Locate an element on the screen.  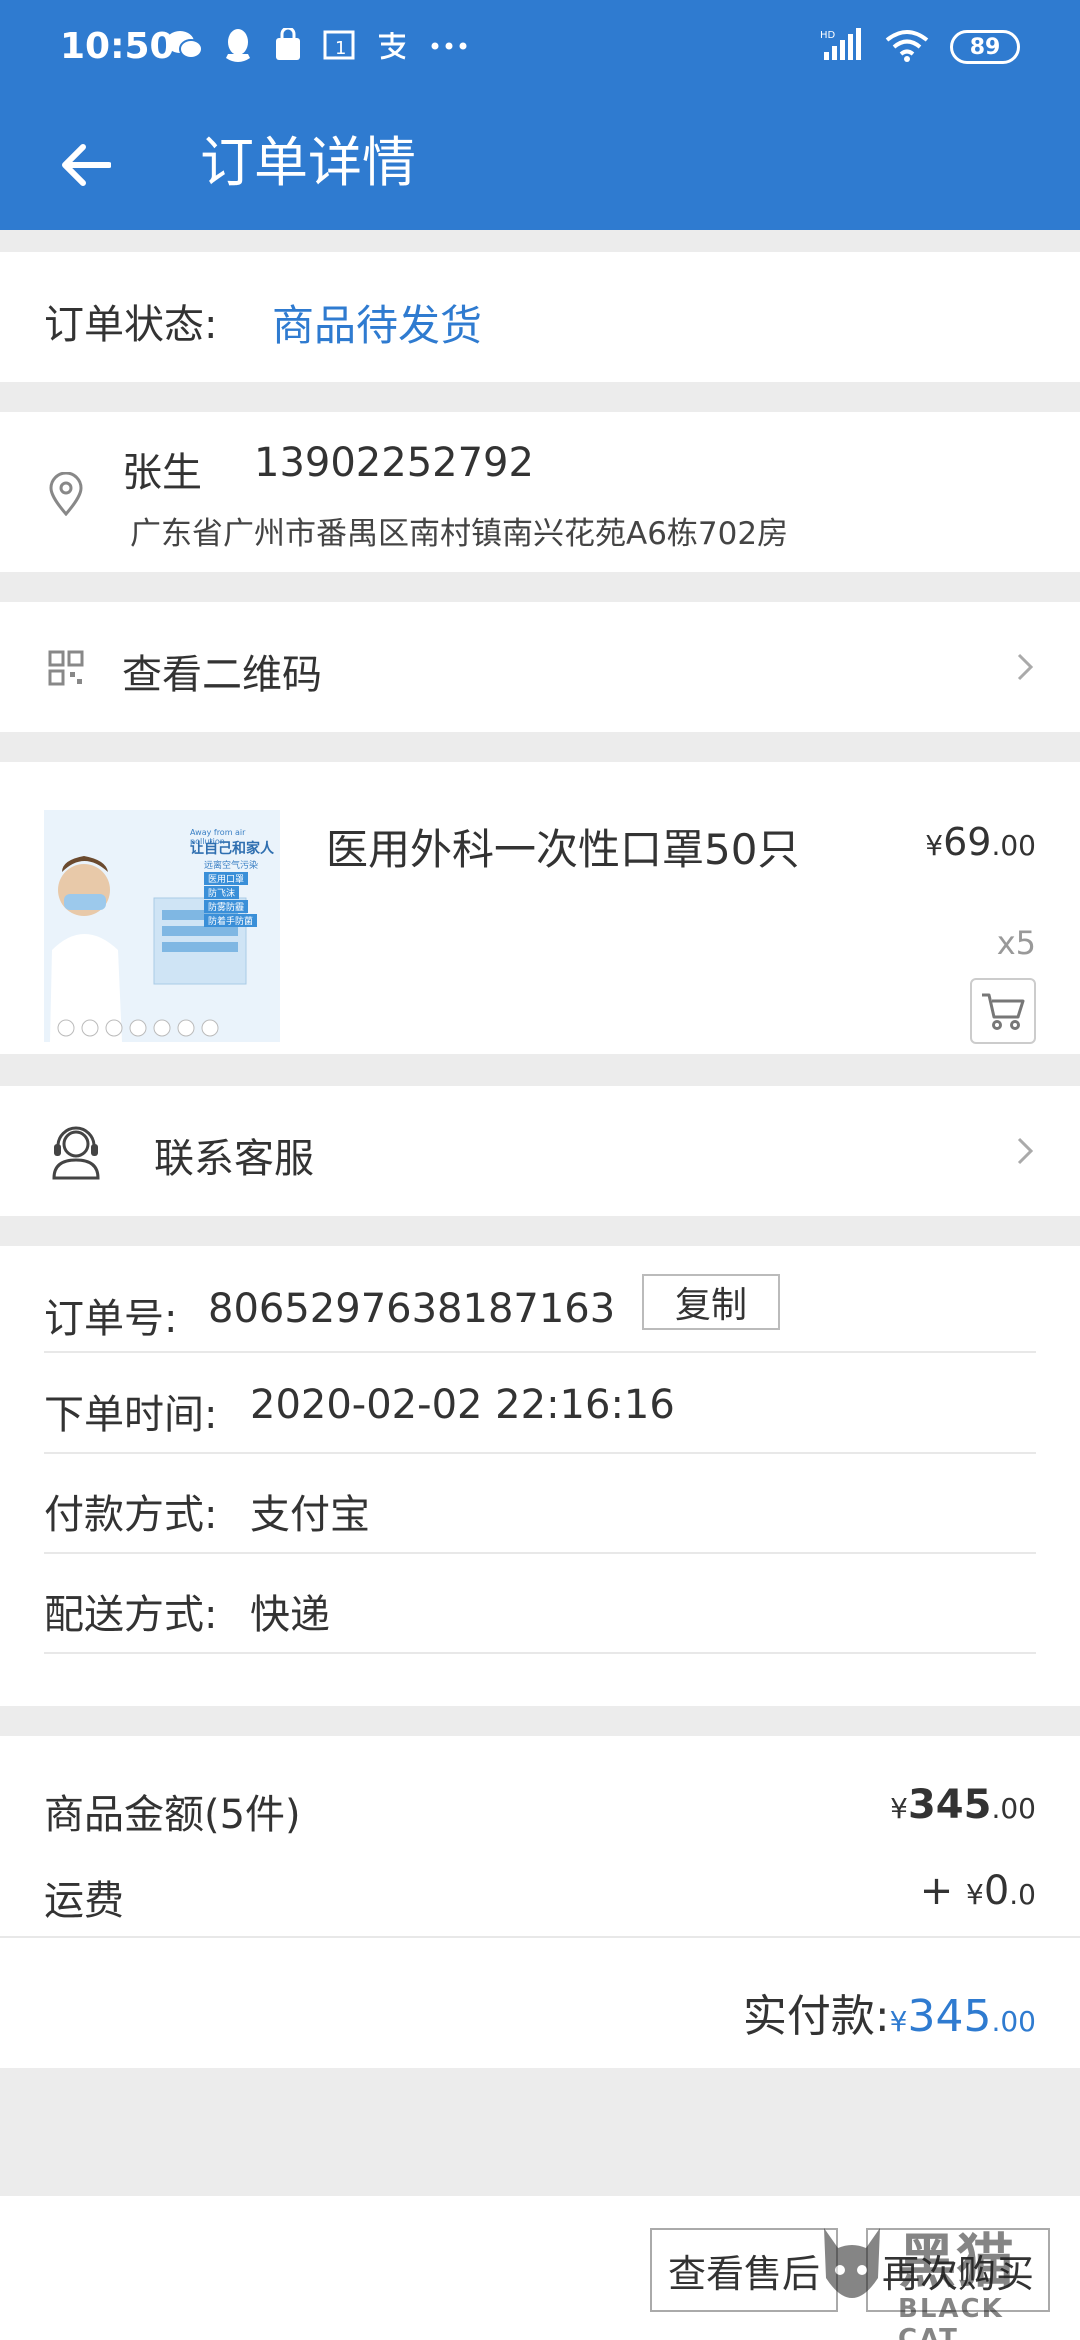
qrcode-icon is located at coordinates (66, 668).